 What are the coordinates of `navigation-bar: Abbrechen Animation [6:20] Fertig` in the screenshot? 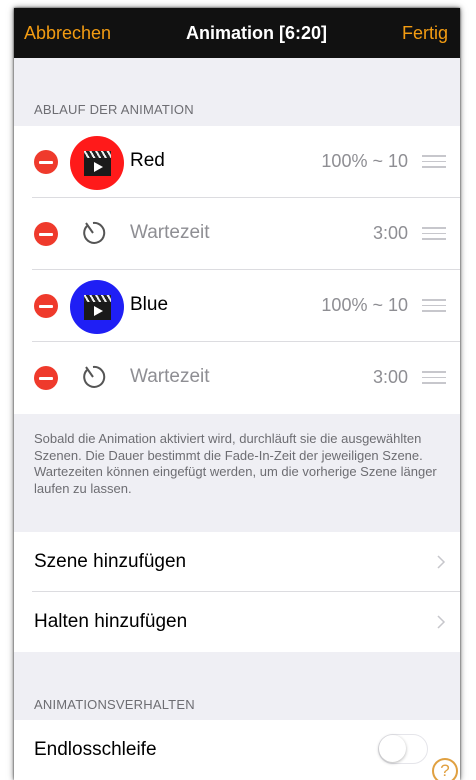 It's located at (237, 33).